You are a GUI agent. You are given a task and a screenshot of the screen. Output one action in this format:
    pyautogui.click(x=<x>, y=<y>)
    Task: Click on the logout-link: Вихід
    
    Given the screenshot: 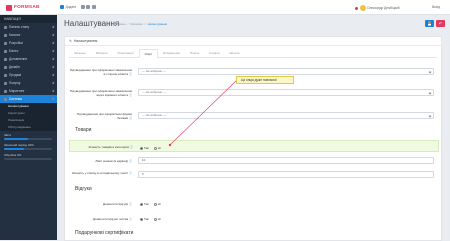 What is the action you would take?
    pyautogui.click(x=436, y=7)
    